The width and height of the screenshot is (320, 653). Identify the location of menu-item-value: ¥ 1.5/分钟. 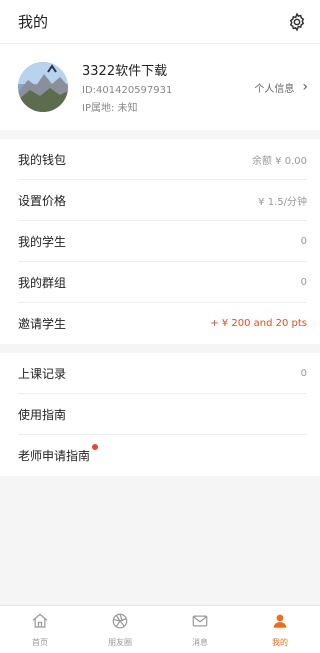
(282, 202).